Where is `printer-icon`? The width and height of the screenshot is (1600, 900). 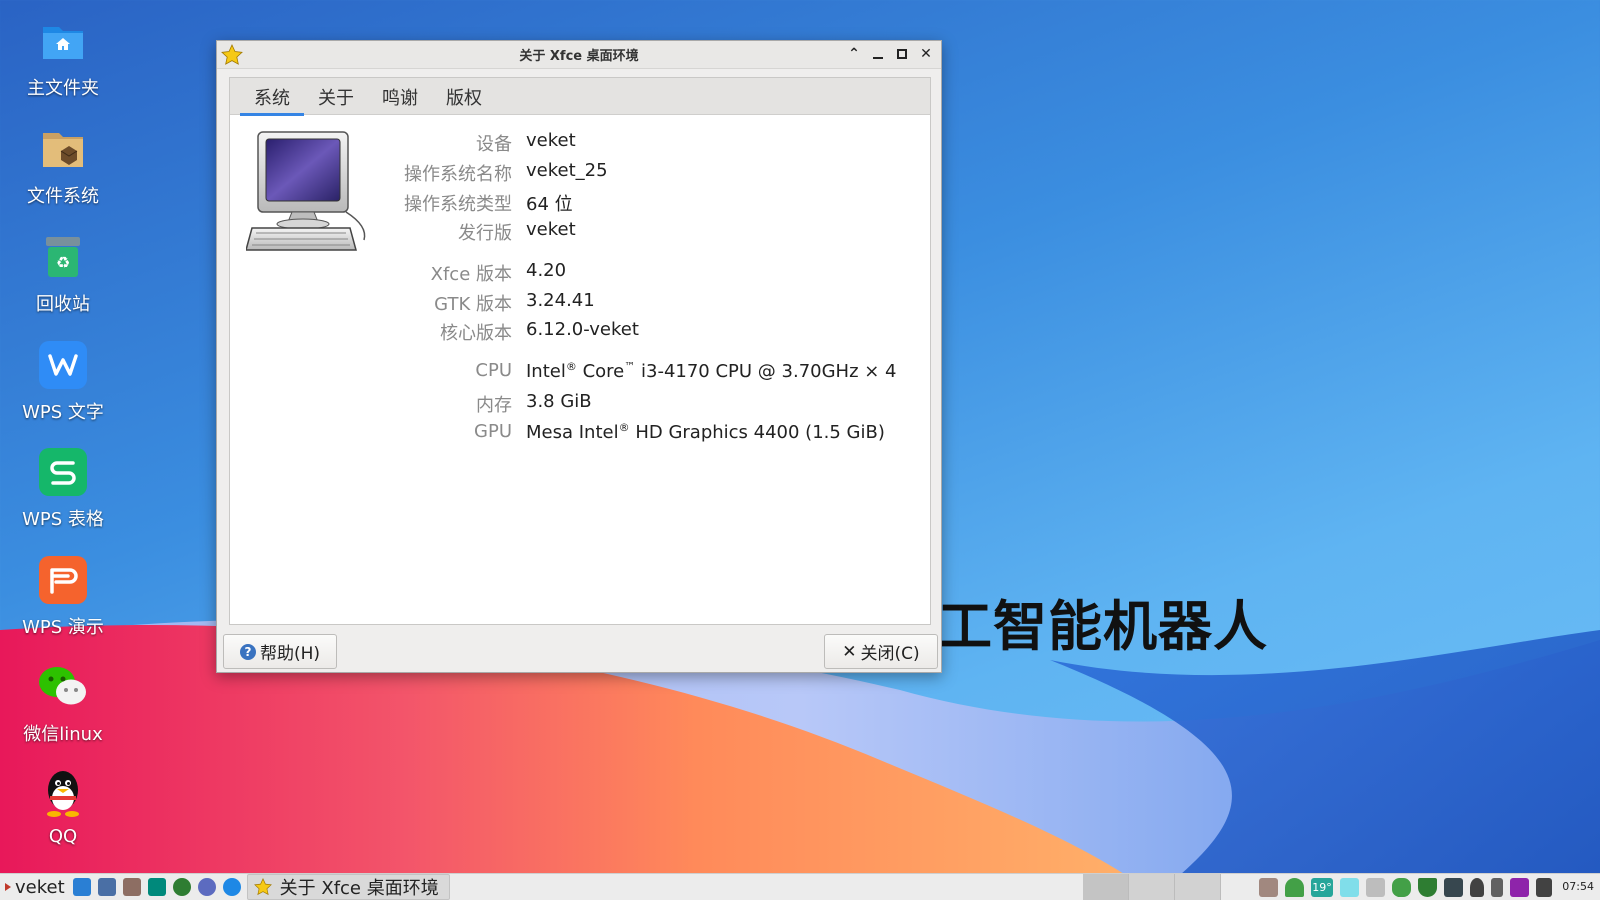 printer-icon is located at coordinates (1375, 887).